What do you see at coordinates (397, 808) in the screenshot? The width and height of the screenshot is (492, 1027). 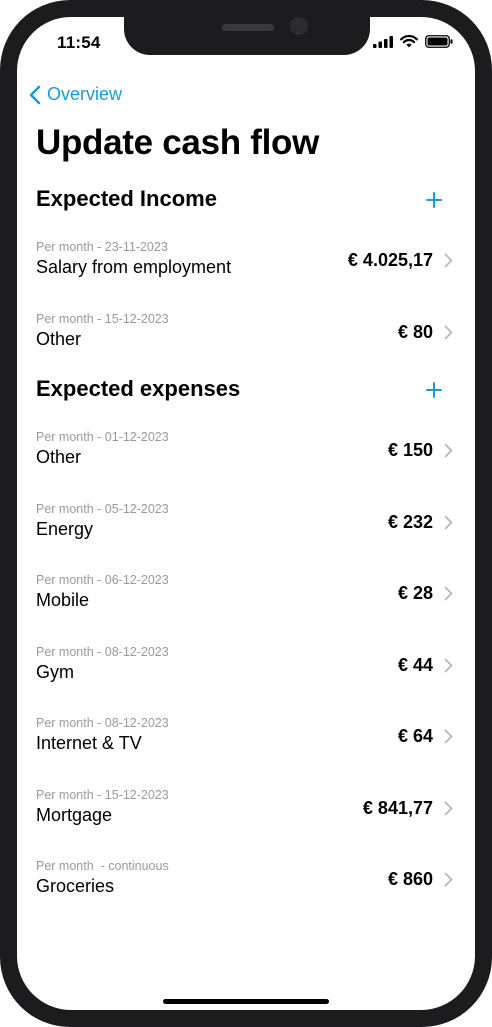 I see `row-amount: € 841,77` at bounding box center [397, 808].